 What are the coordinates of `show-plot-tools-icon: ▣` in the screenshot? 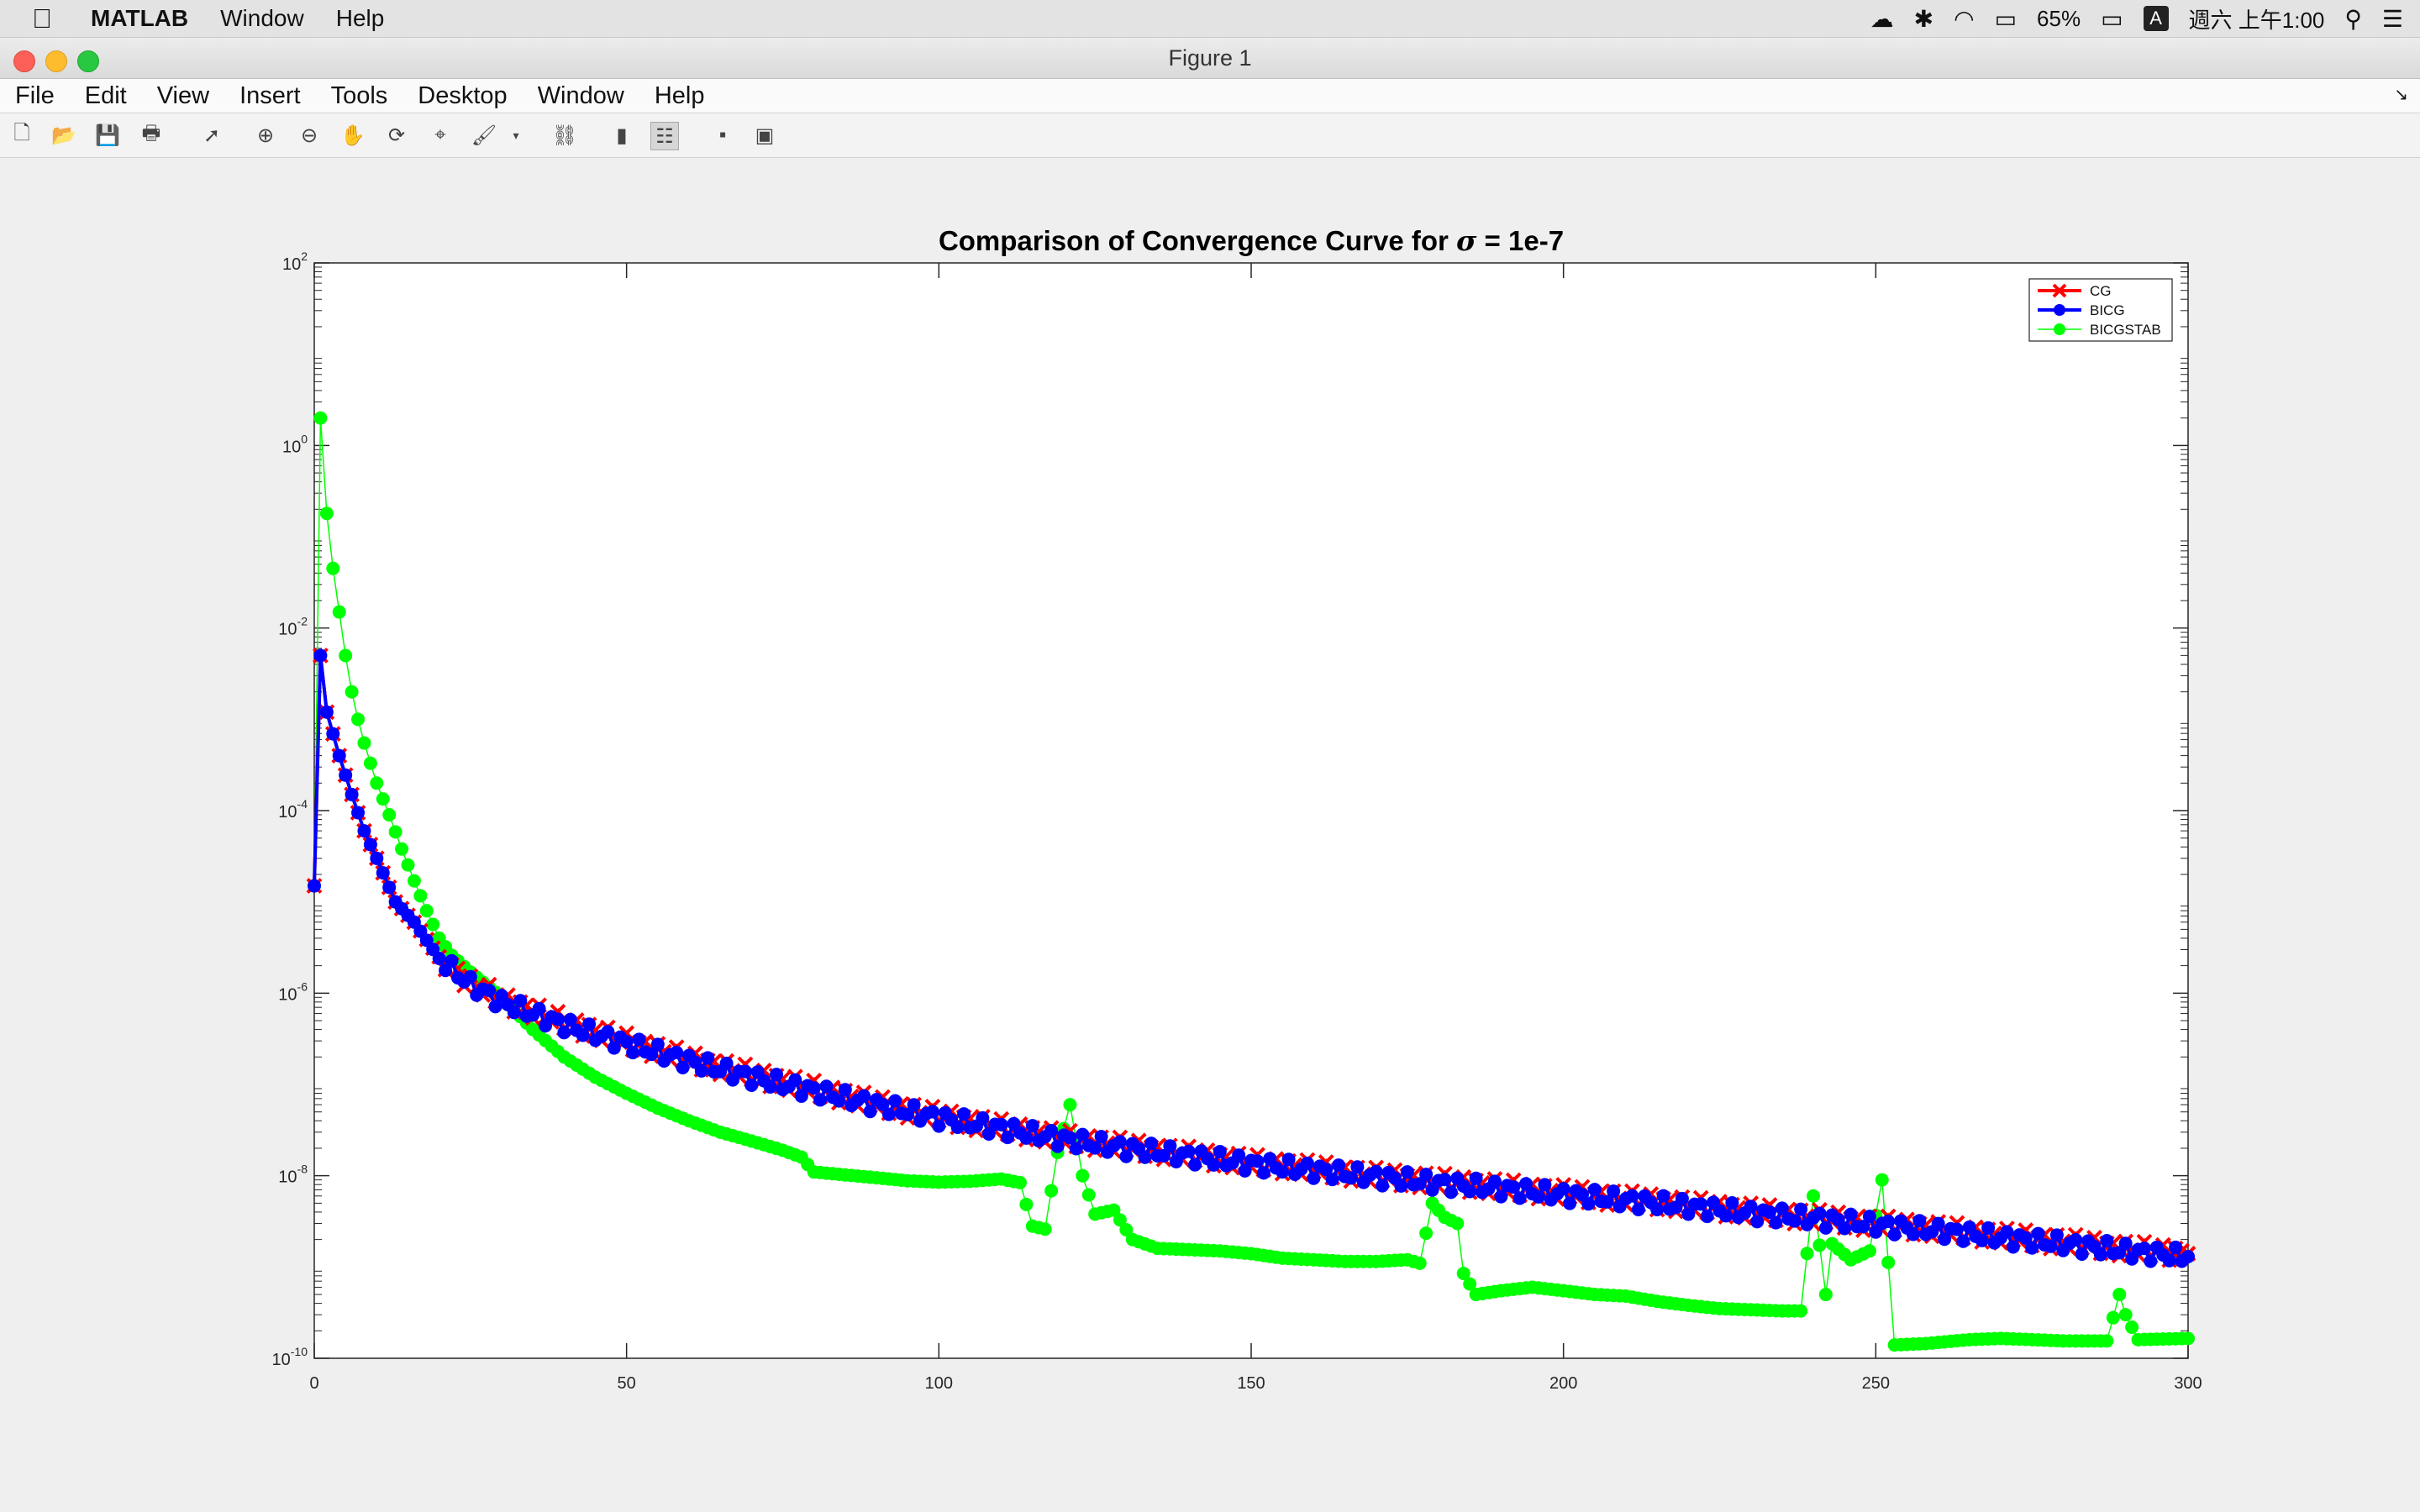 It's located at (764, 135).